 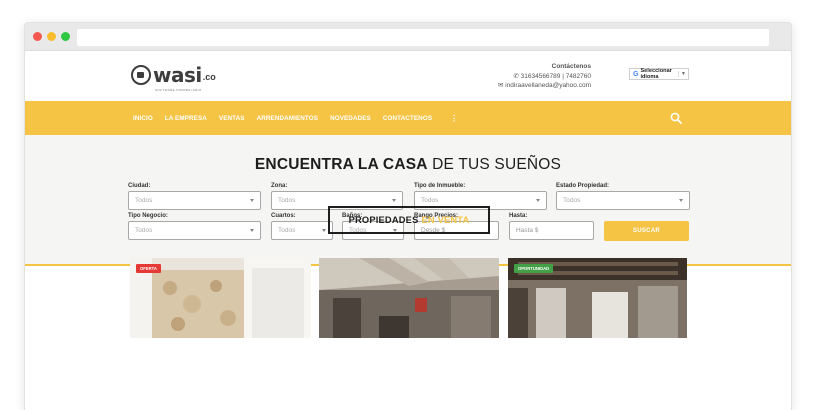 I want to click on property-card: OFERTA, so click(x=220, y=298).